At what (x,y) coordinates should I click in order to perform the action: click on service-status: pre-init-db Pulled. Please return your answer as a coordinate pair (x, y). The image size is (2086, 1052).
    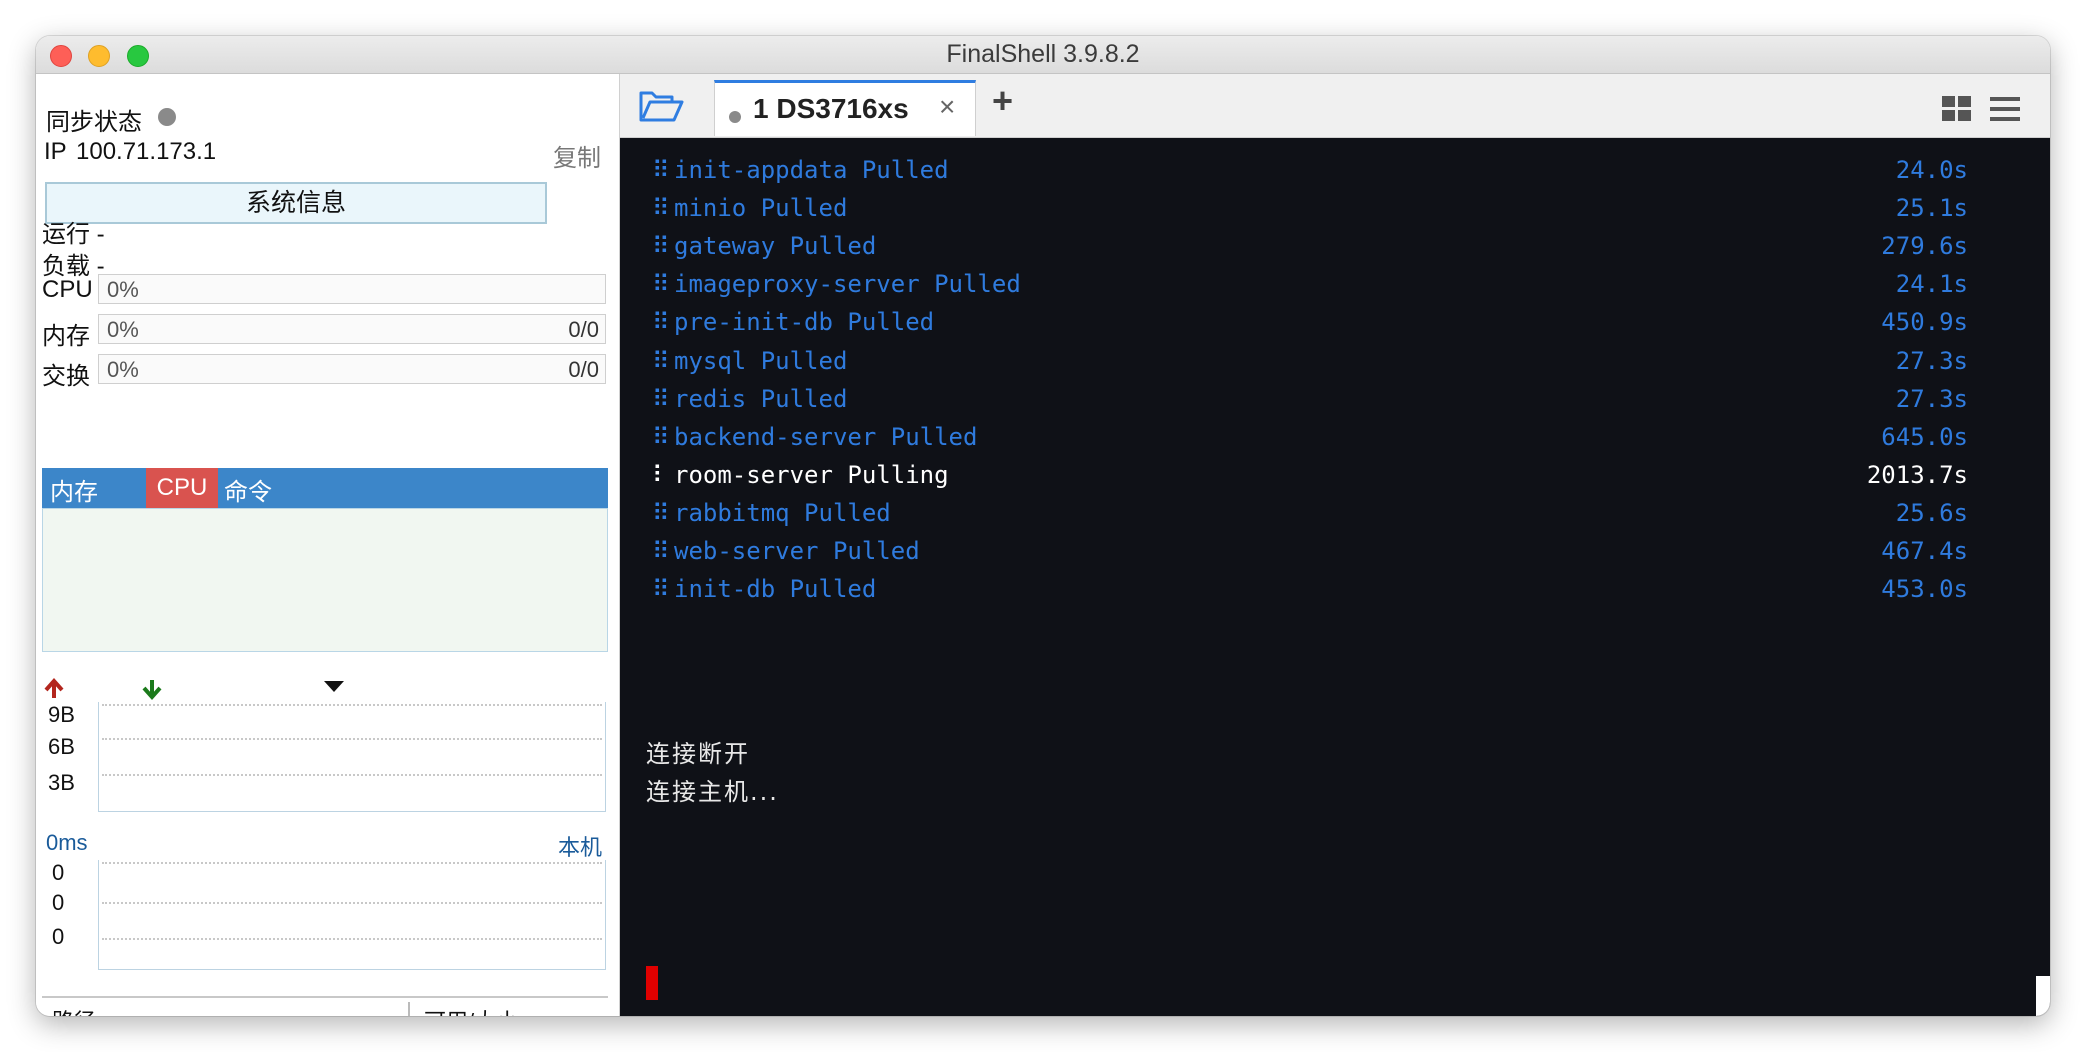
    Looking at the image, I should click on (804, 322).